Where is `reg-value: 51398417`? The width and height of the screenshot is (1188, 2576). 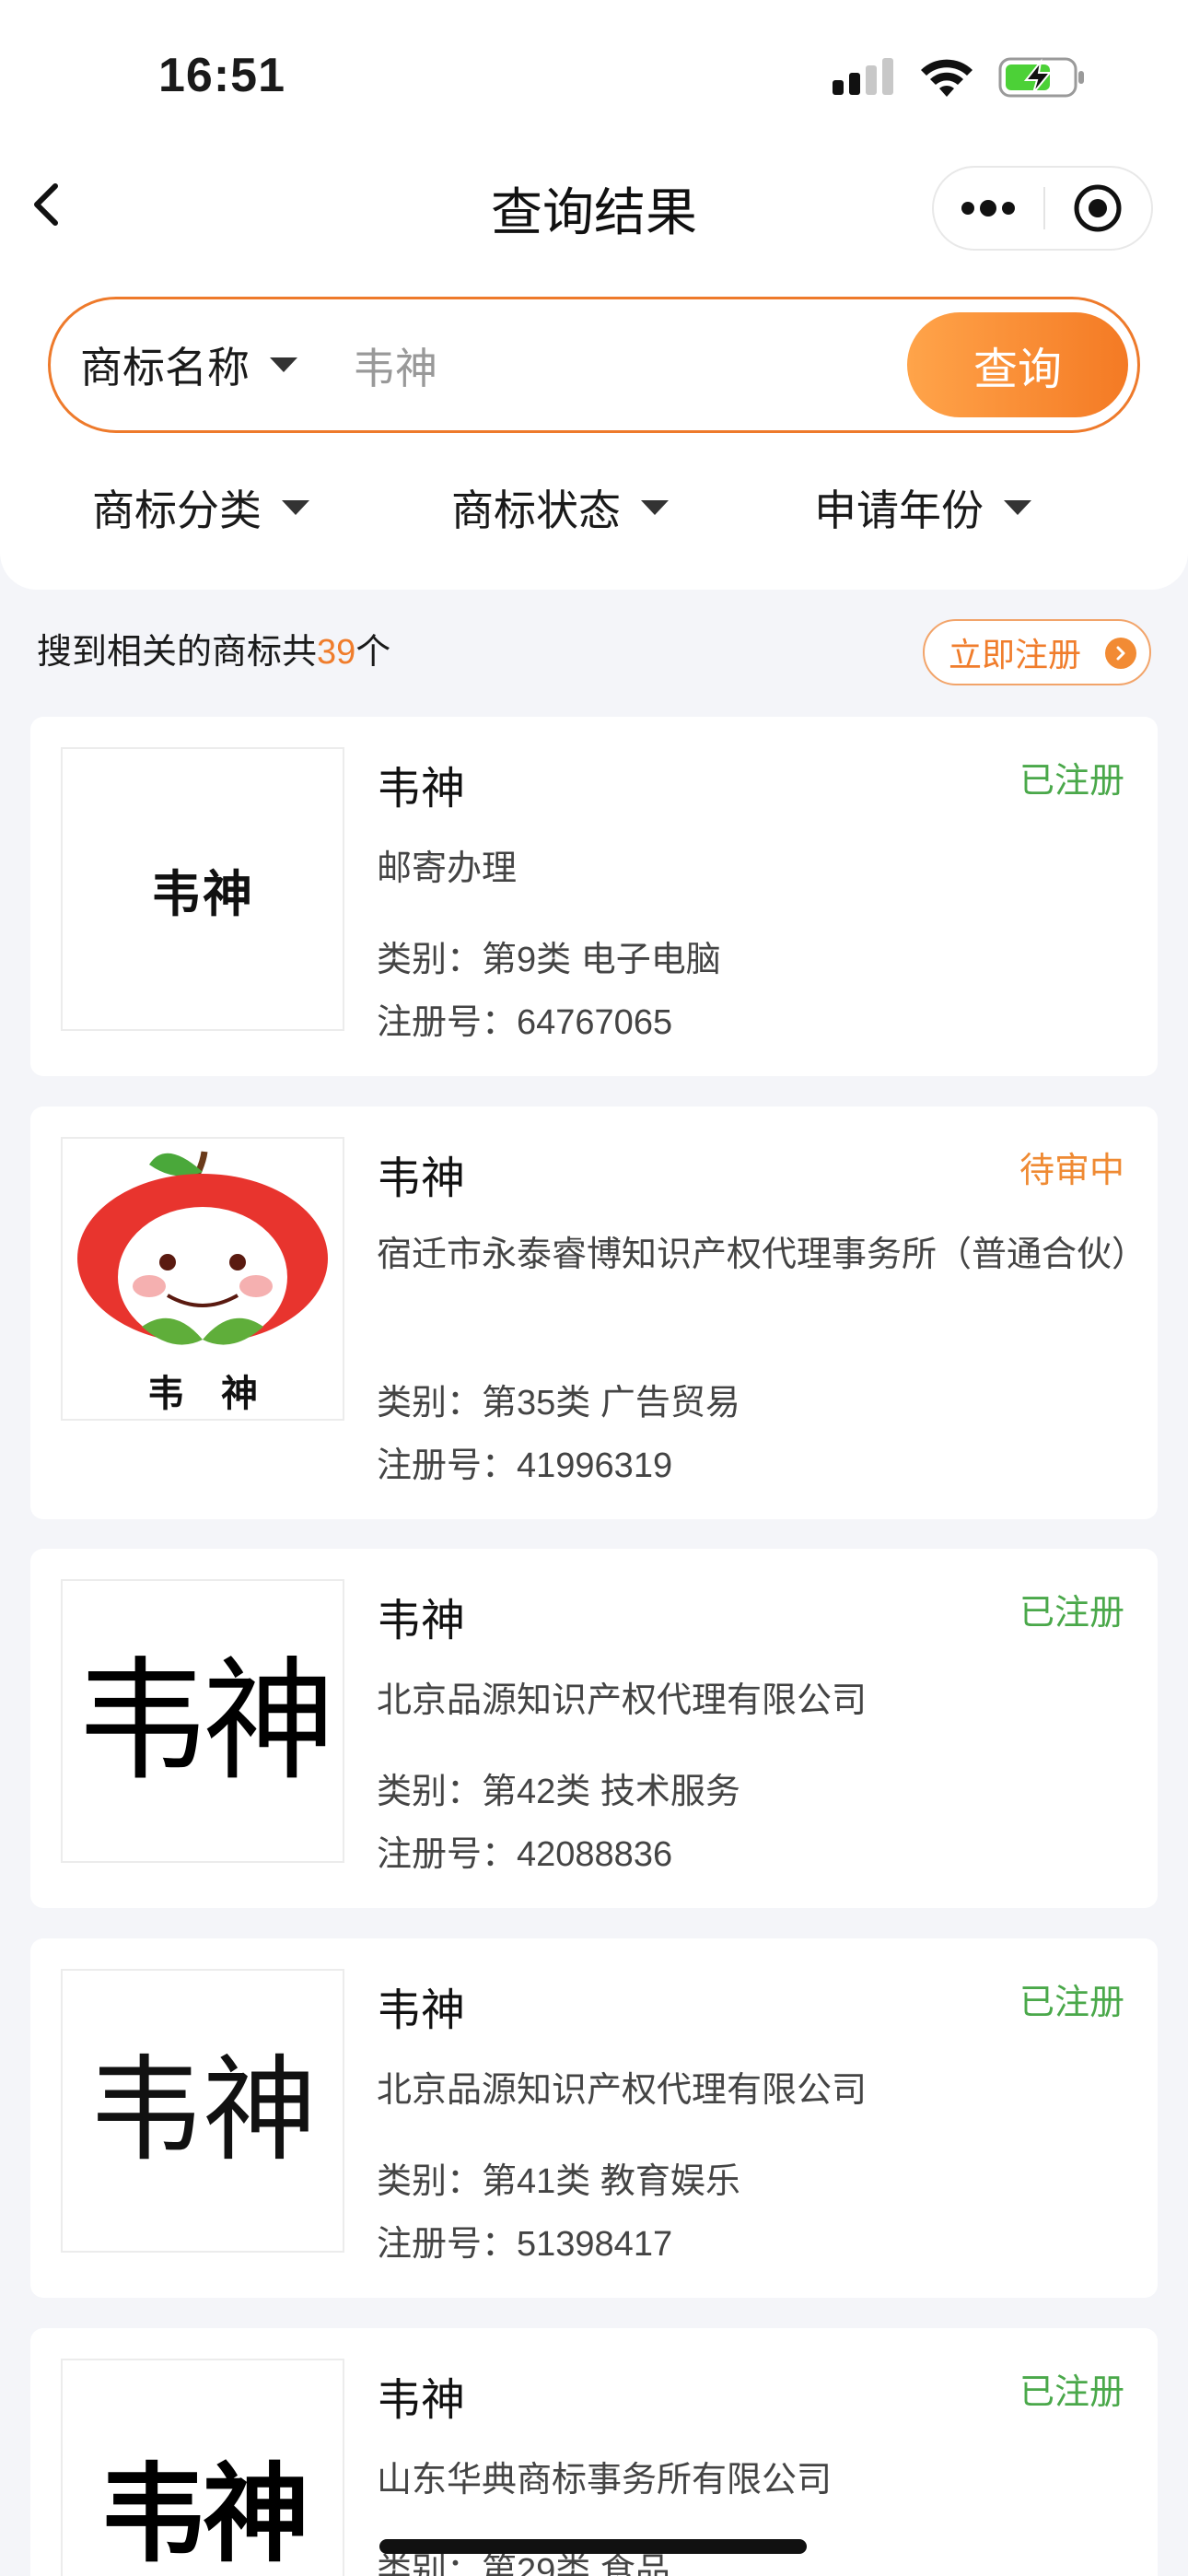
reg-value: 51398417 is located at coordinates (595, 2244).